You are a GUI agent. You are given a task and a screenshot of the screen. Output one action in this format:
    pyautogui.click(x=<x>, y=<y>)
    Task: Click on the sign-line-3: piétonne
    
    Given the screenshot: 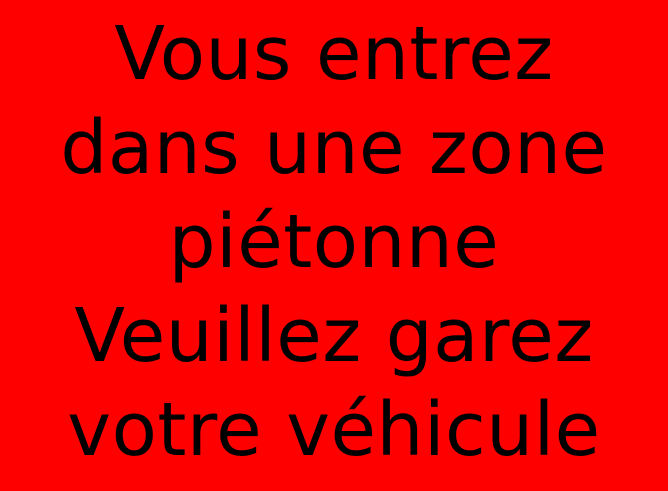 What is the action you would take?
    pyautogui.click(x=334, y=242)
    